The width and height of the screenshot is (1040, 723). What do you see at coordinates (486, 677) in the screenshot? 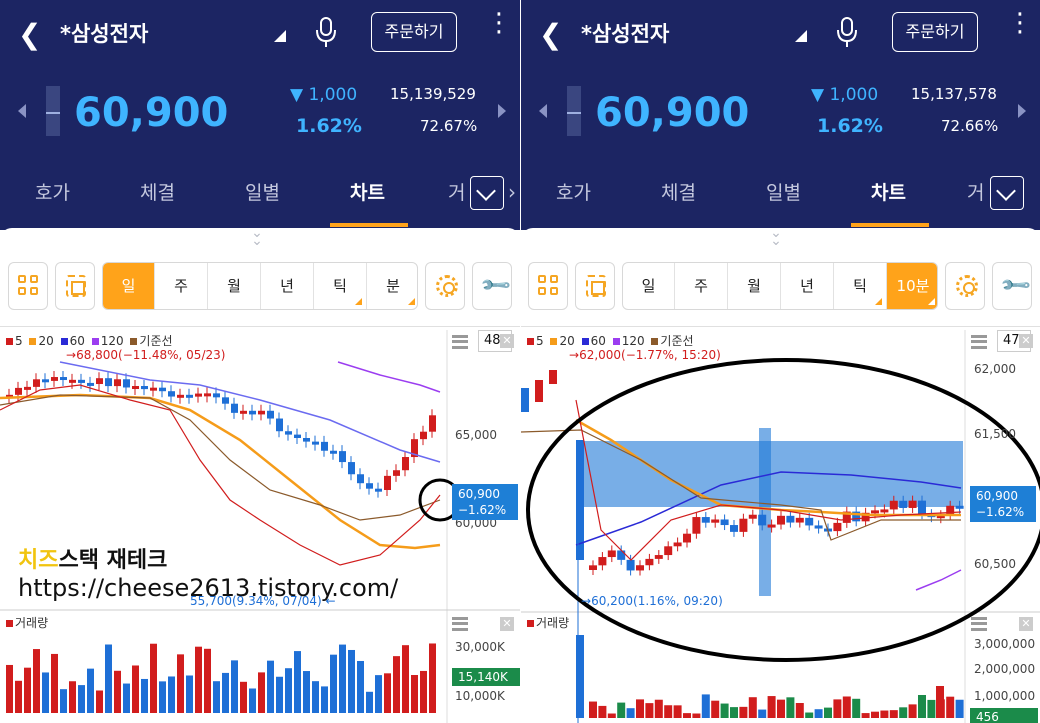
I see `volume-tag: 15,140K` at bounding box center [486, 677].